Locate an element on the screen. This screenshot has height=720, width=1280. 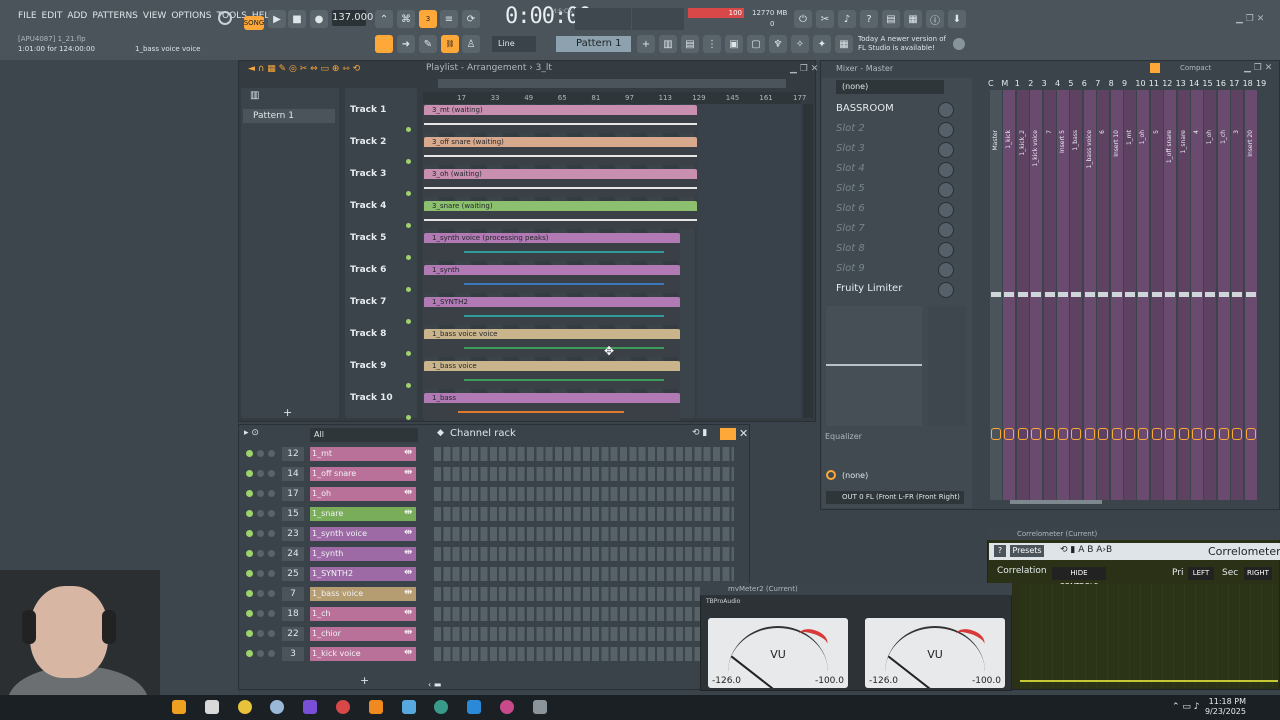
search-taskbar-icon is located at coordinates (277, 707).